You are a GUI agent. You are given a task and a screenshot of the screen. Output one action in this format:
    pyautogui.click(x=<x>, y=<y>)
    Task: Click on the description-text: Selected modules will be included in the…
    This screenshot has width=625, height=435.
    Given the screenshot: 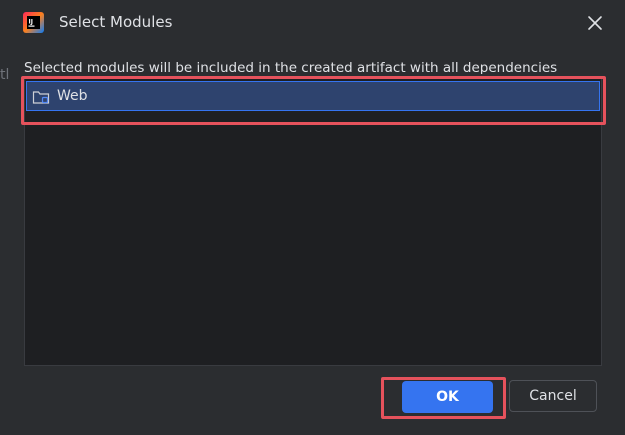 What is the action you would take?
    pyautogui.click(x=291, y=67)
    